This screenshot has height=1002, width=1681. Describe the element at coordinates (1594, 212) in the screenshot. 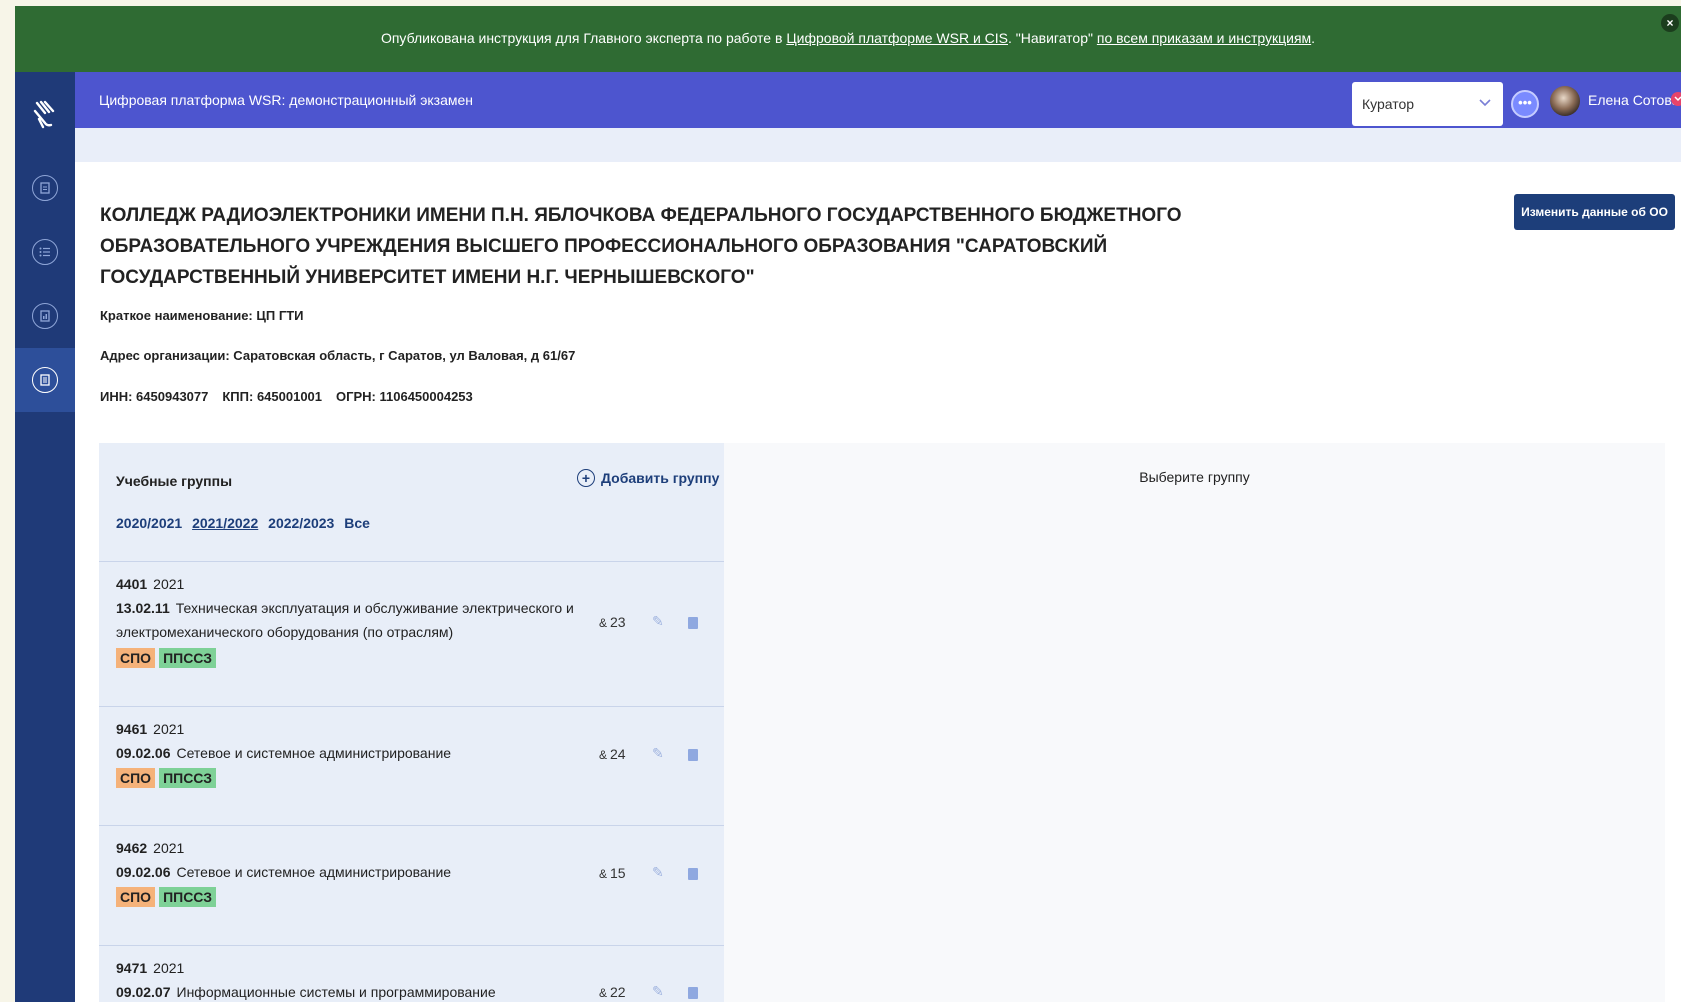

I see `edit-organization-button: Изменить данные об ОО` at that location.